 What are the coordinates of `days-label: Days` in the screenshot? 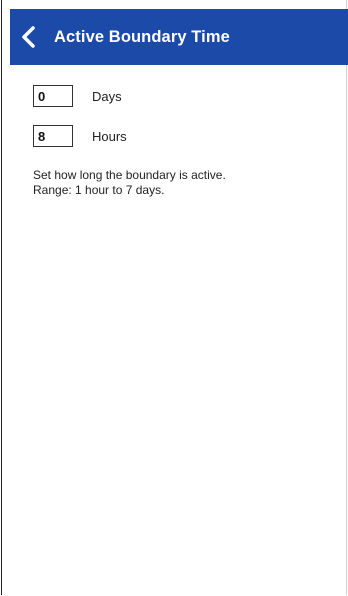 It's located at (107, 96).